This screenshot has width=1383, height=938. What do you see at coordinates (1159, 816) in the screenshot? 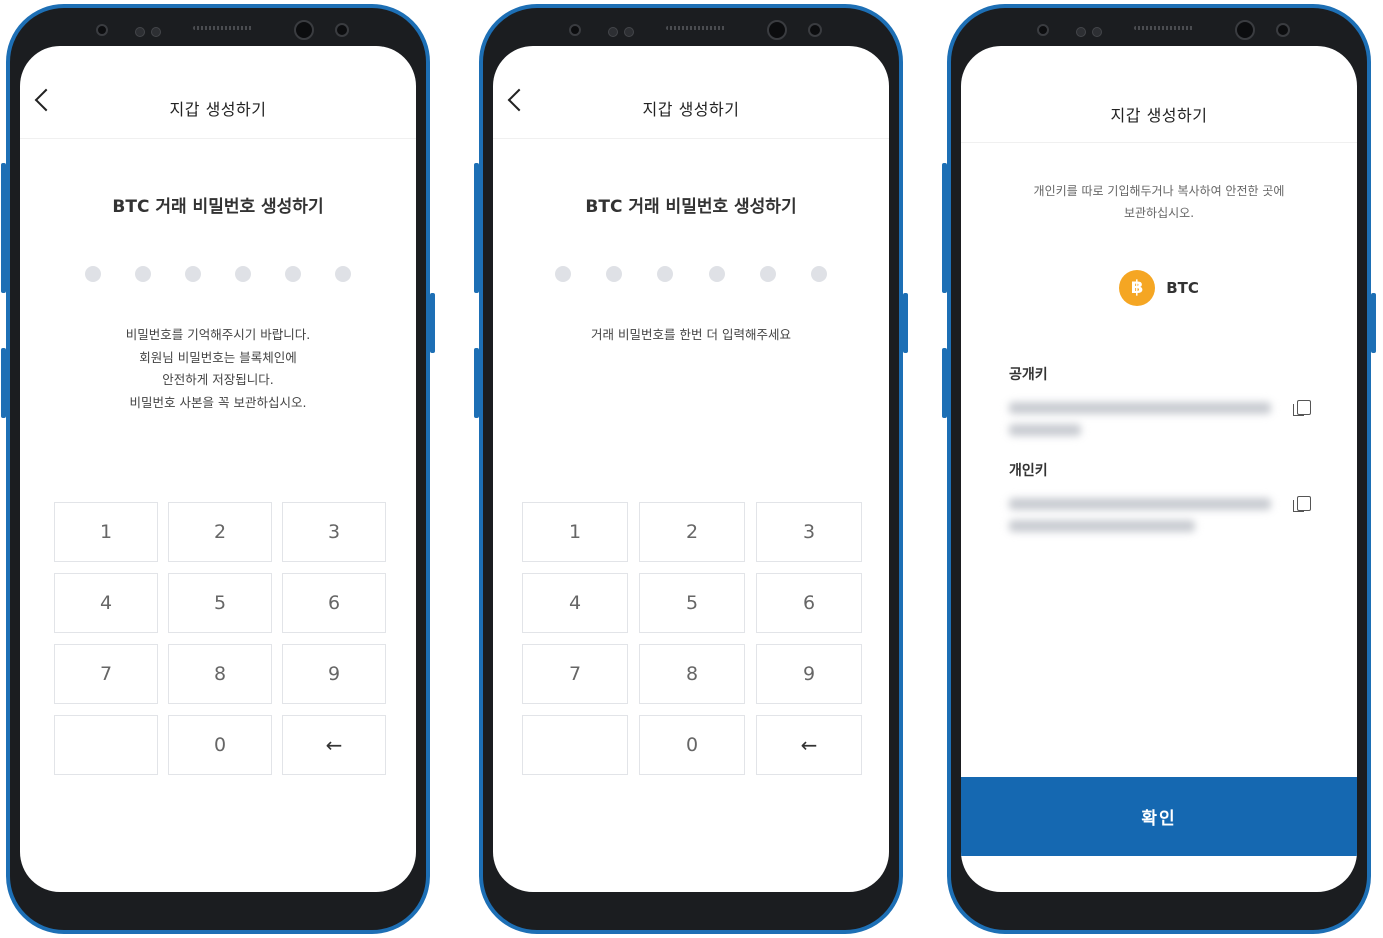
I see `confirm-button: 확인` at bounding box center [1159, 816].